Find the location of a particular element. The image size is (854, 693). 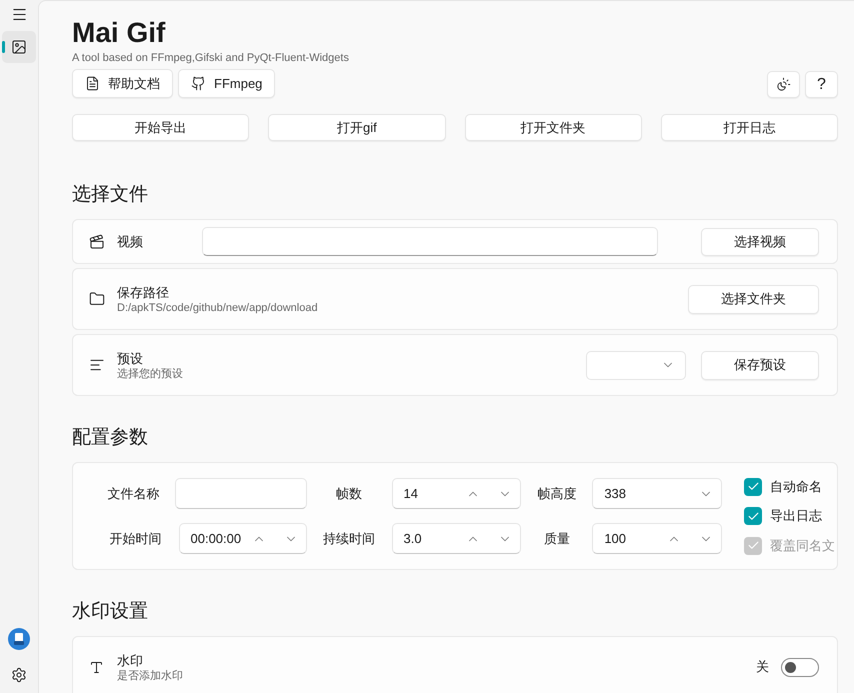

field-label: 帧数 is located at coordinates (349, 493).